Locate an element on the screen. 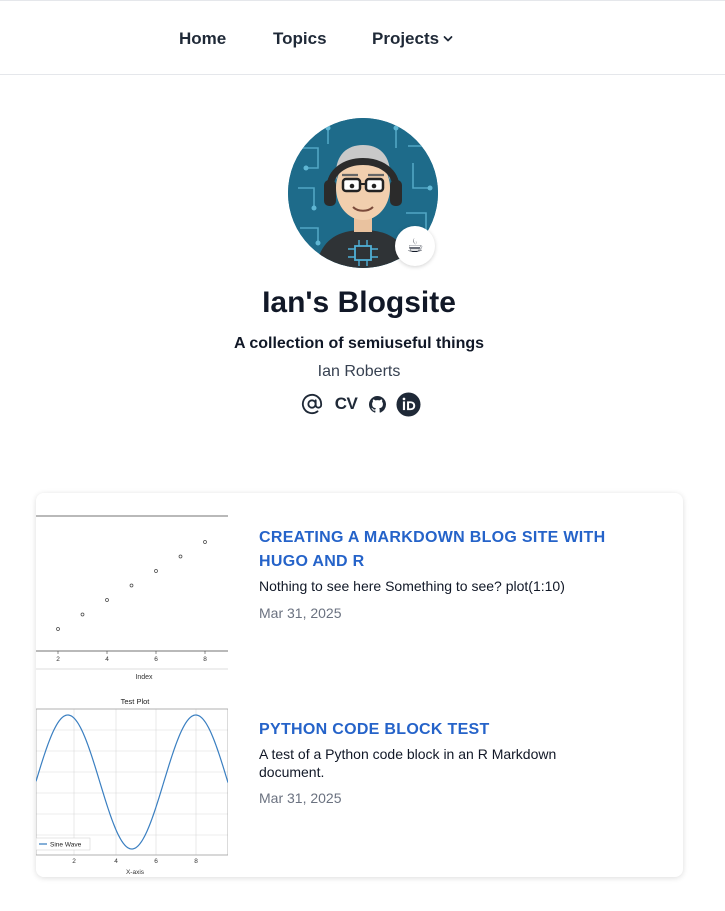 The height and width of the screenshot is (911, 725). chevron-down-icon is located at coordinates (448, 38).